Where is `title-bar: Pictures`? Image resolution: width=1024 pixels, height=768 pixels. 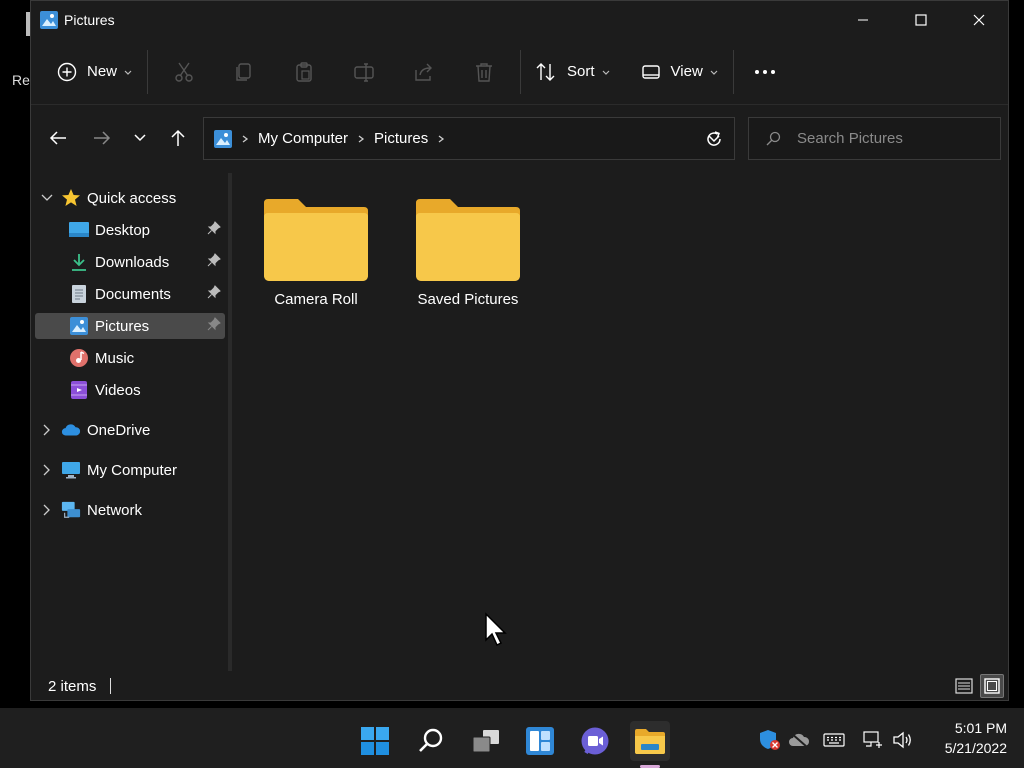
title-bar: Pictures is located at coordinates (519, 20).